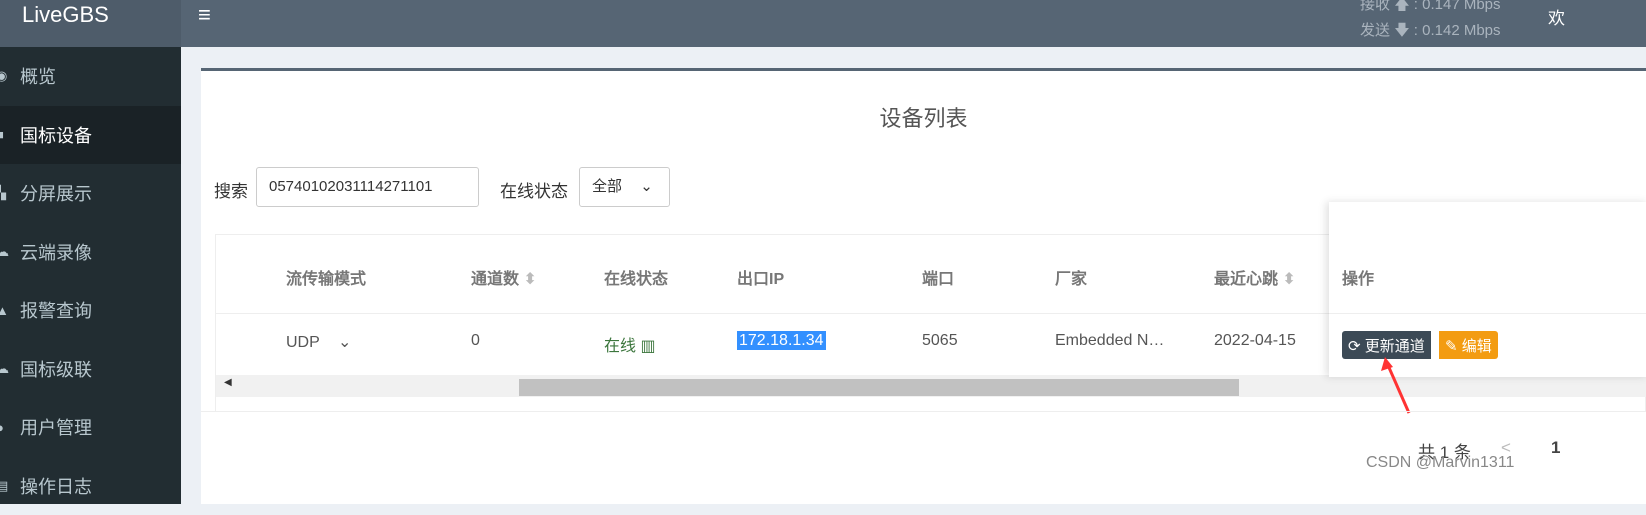 This screenshot has height=515, width=1646. What do you see at coordinates (1477, 346) in the screenshot?
I see `button-label: 编辑` at bounding box center [1477, 346].